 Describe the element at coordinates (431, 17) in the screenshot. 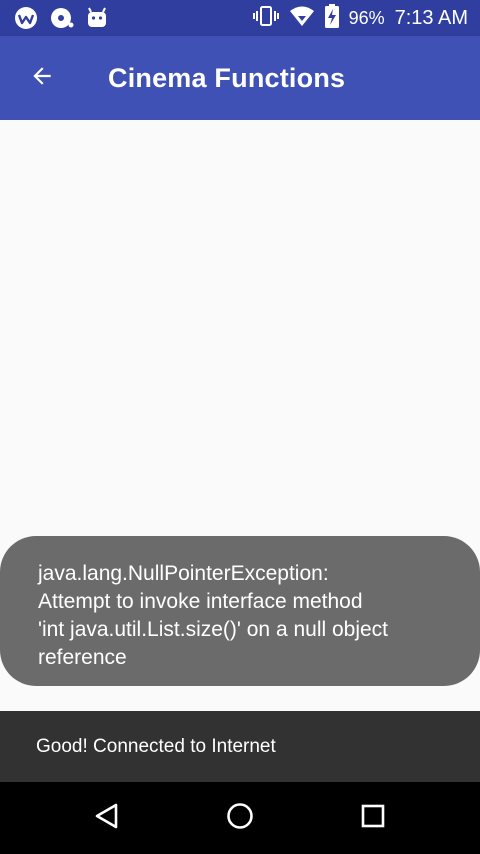

I see `clock: 7:13 AM` at that location.